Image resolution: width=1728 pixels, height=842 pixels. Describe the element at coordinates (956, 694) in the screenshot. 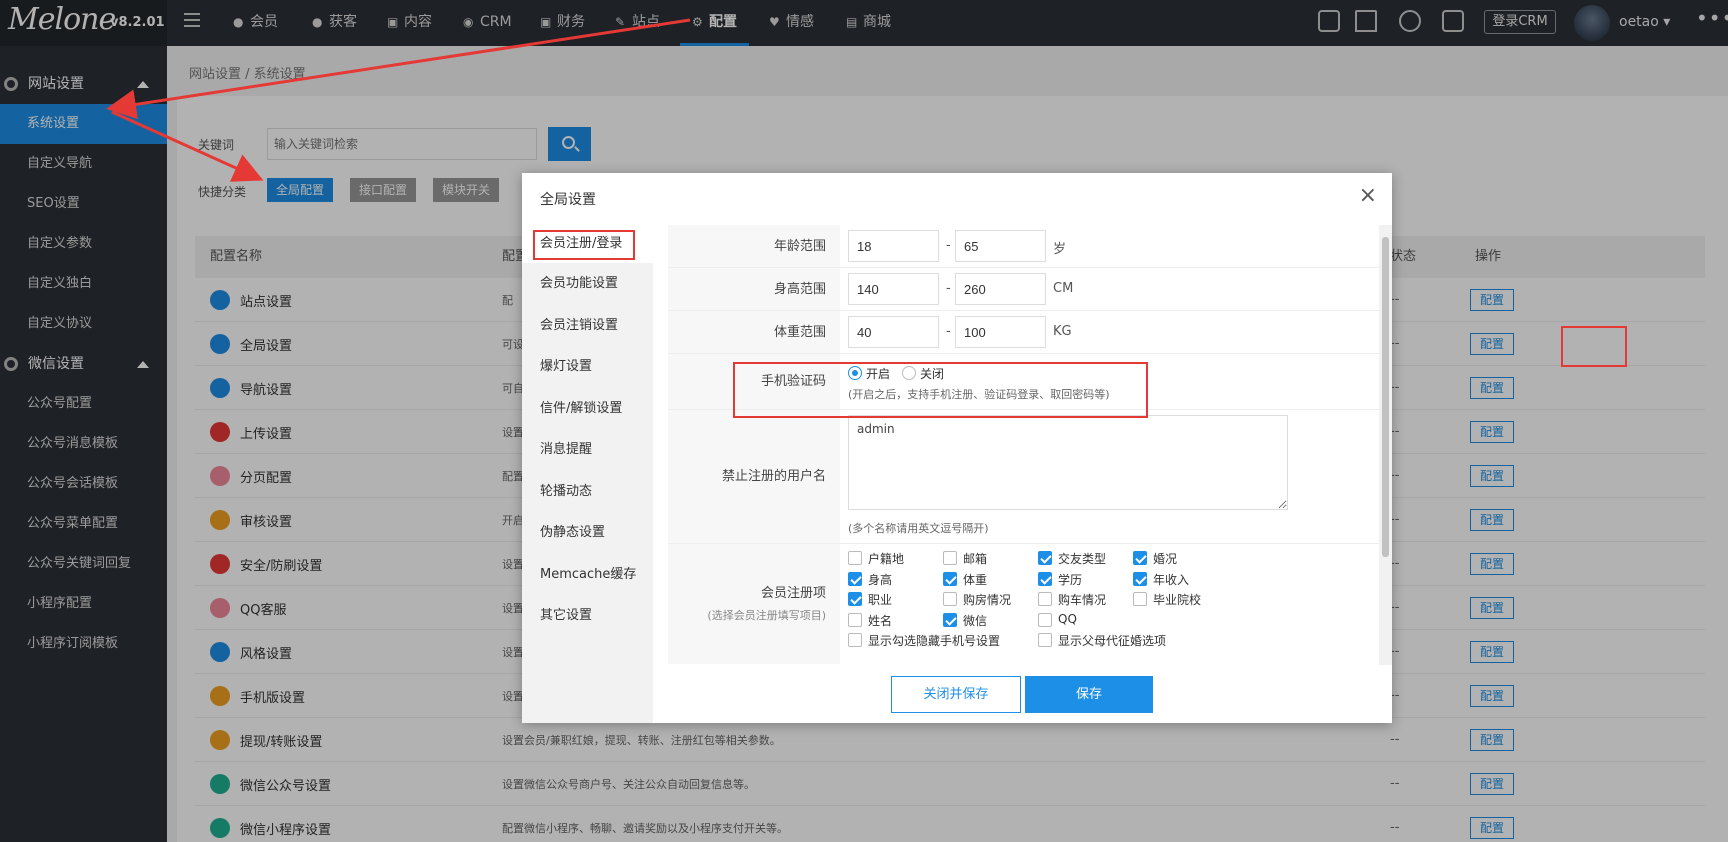

I see `close-and-save-button: 关闭并保存` at that location.